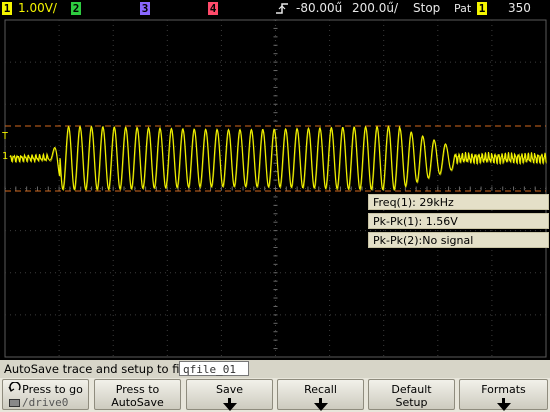 Image resolution: width=550 pixels, height=412 pixels. What do you see at coordinates (320, 389) in the screenshot?
I see `softkey-label: Recall` at bounding box center [320, 389].